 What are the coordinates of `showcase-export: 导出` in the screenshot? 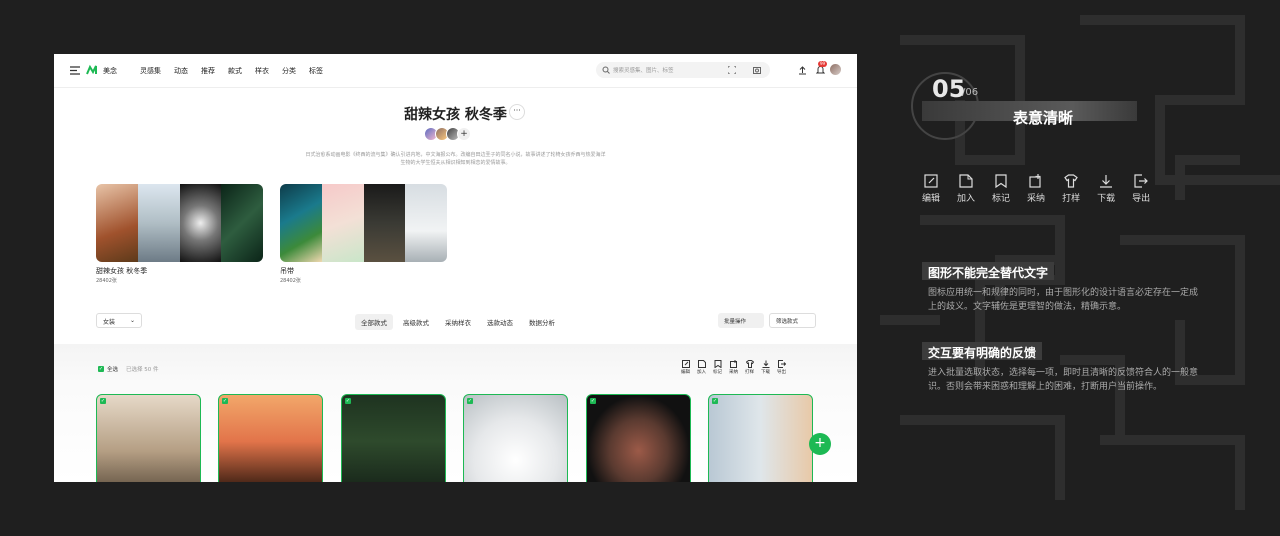 It's located at (1141, 189).